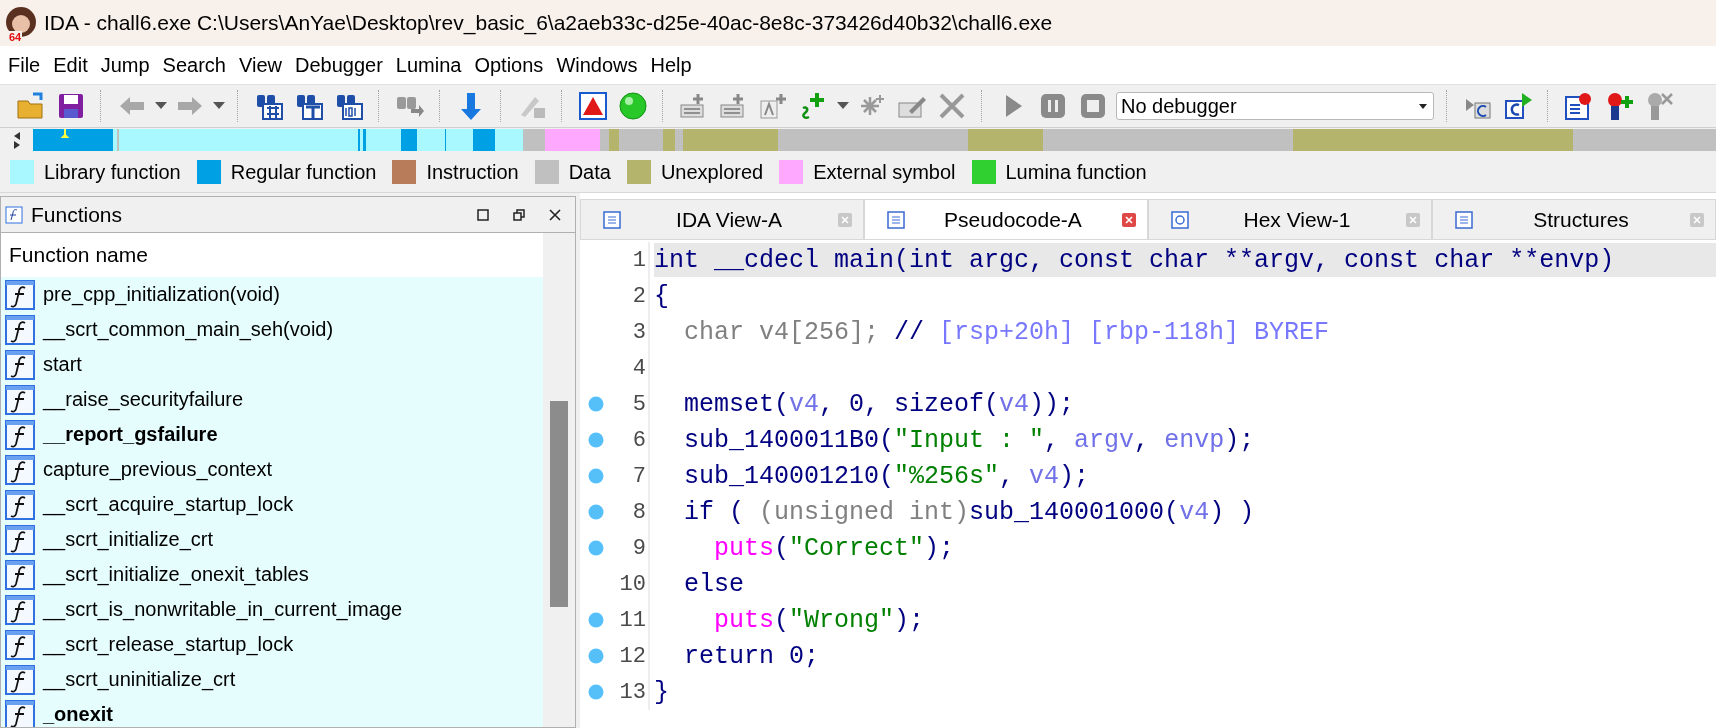 The image size is (1716, 728). I want to click on scrollbar, so click(559, 480).